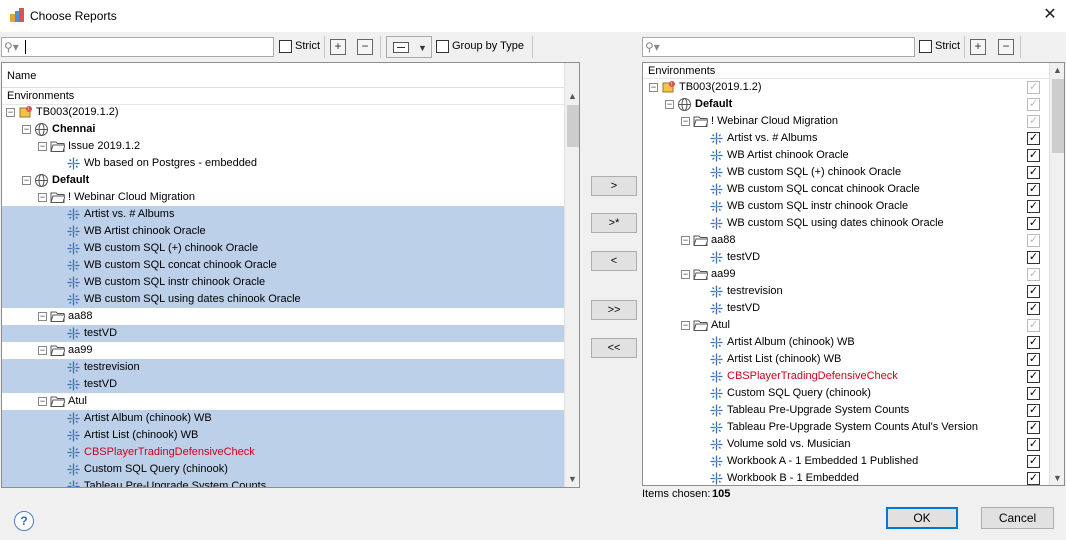 Image resolution: width=1066 pixels, height=540 pixels. I want to click on tree-item-report: Volume sold vs. Musician ✓, so click(846, 444).